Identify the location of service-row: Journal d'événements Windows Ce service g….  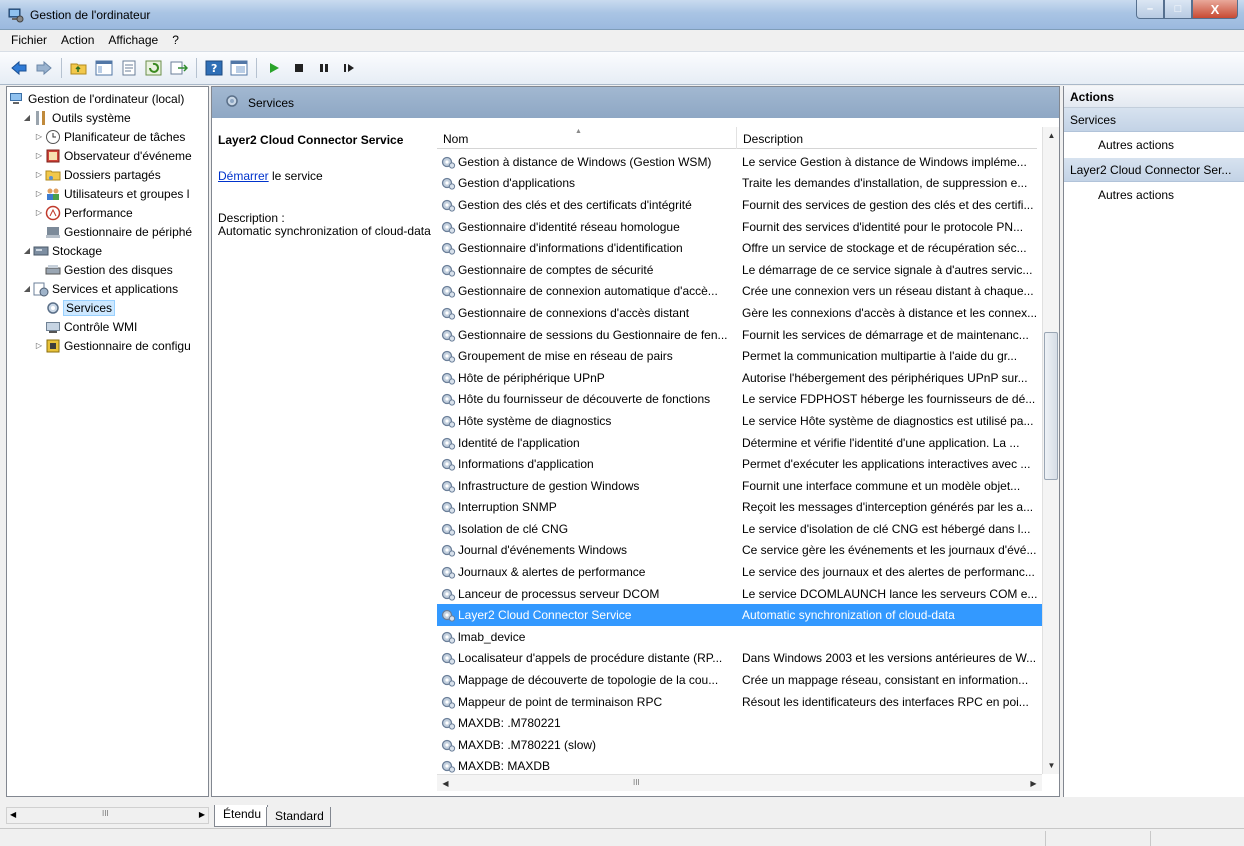
(739, 551).